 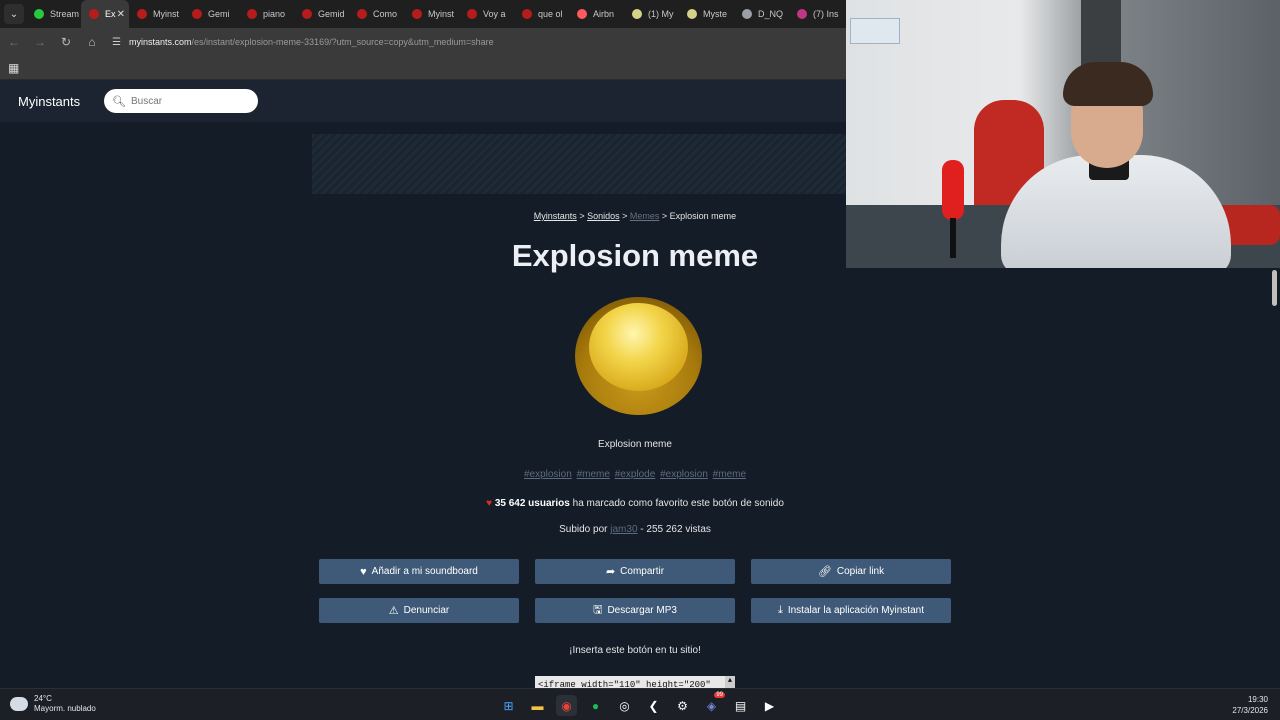 What do you see at coordinates (740, 705) in the screenshot?
I see `calculator-icon: ▤` at bounding box center [740, 705].